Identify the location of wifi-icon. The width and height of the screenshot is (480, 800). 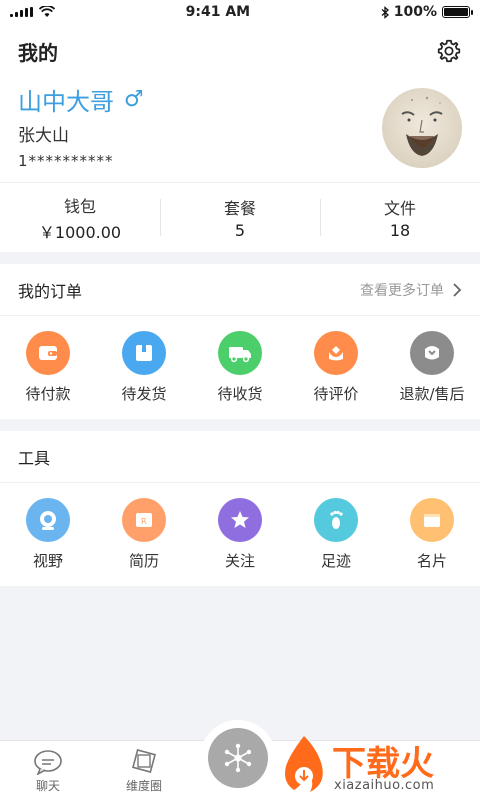
(47, 11).